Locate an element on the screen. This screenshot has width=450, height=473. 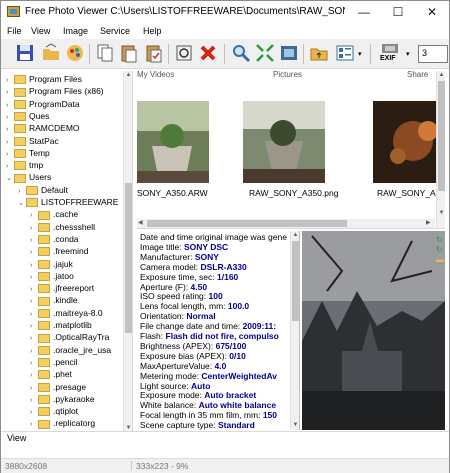
filmstrip-icon is located at coordinates (289, 53).